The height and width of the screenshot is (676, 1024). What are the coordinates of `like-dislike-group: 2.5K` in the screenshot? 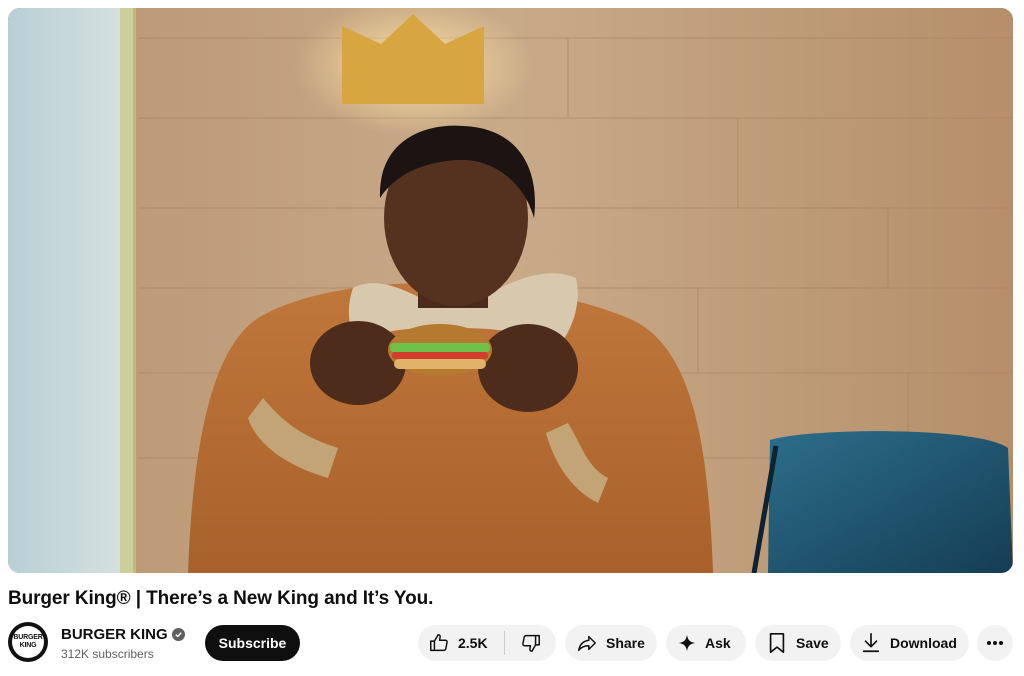 It's located at (487, 643).